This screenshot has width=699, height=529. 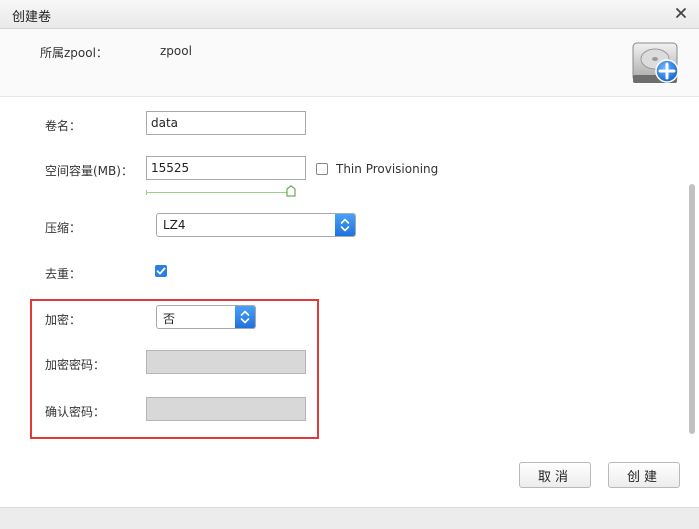 What do you see at coordinates (555, 475) in the screenshot?
I see `cancel-button: 取消` at bounding box center [555, 475].